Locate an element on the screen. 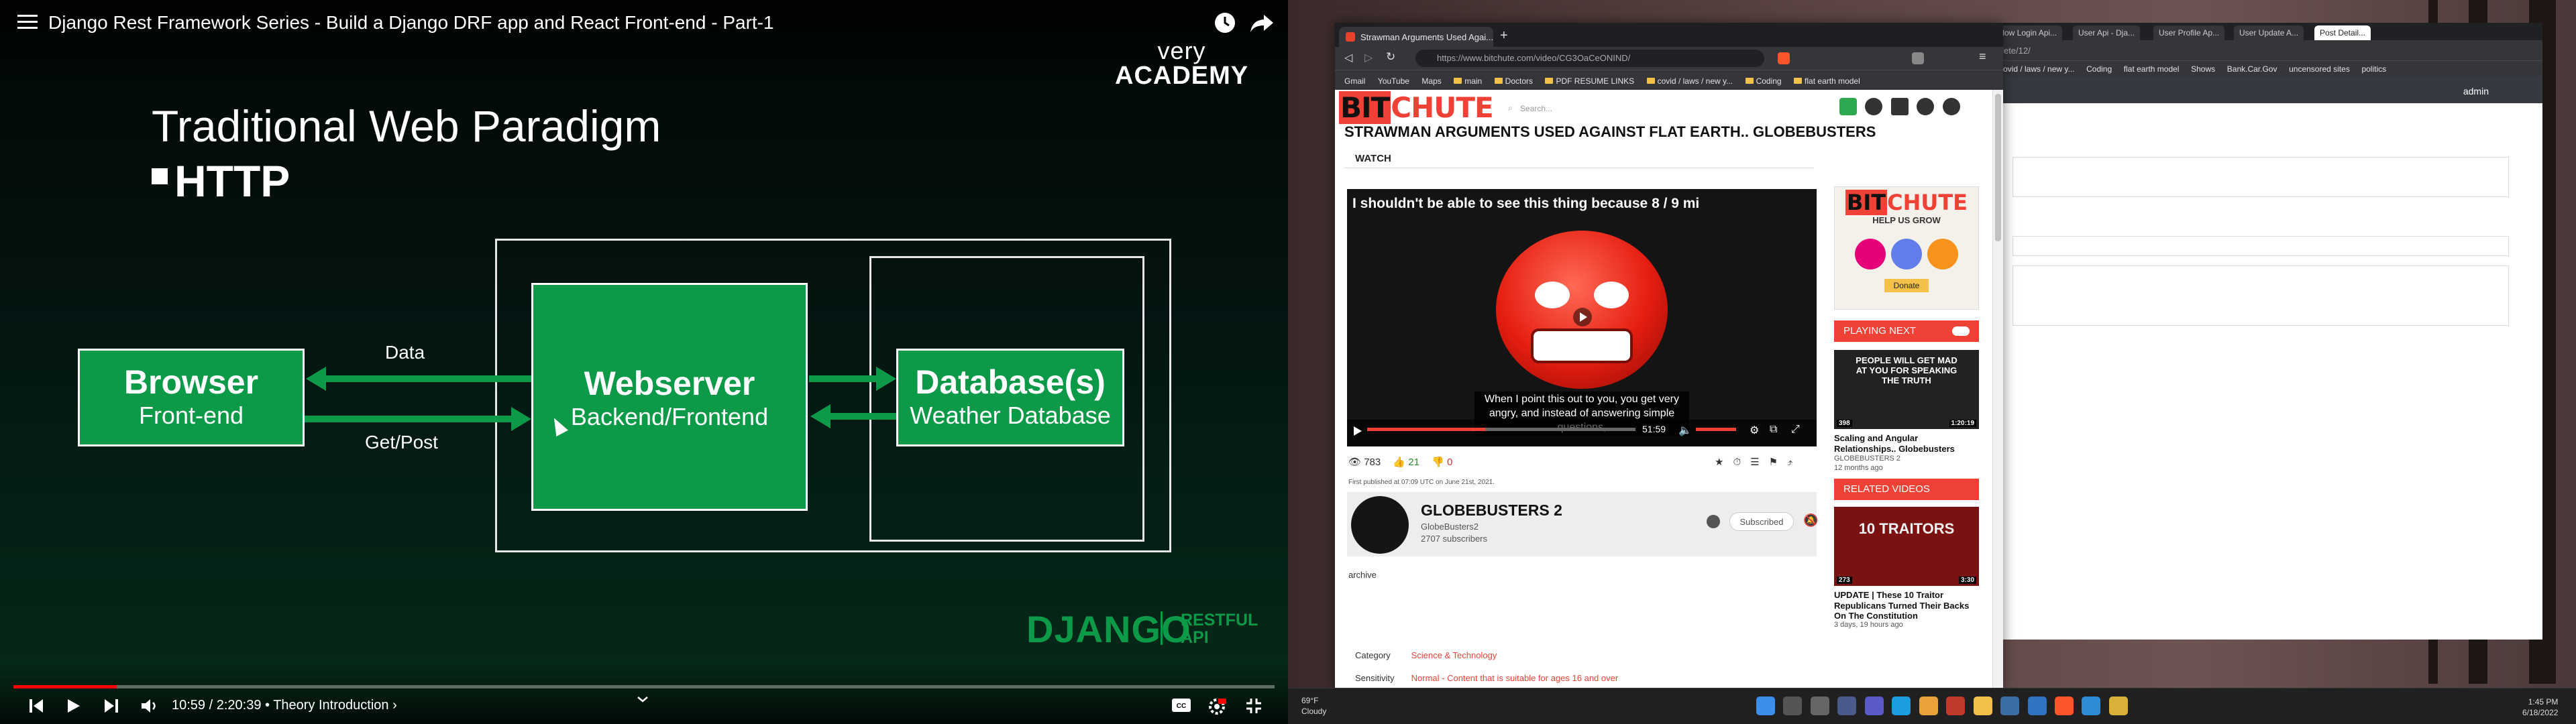 This screenshot has height=724, width=2576. back-icon: ◁ is located at coordinates (1348, 57).